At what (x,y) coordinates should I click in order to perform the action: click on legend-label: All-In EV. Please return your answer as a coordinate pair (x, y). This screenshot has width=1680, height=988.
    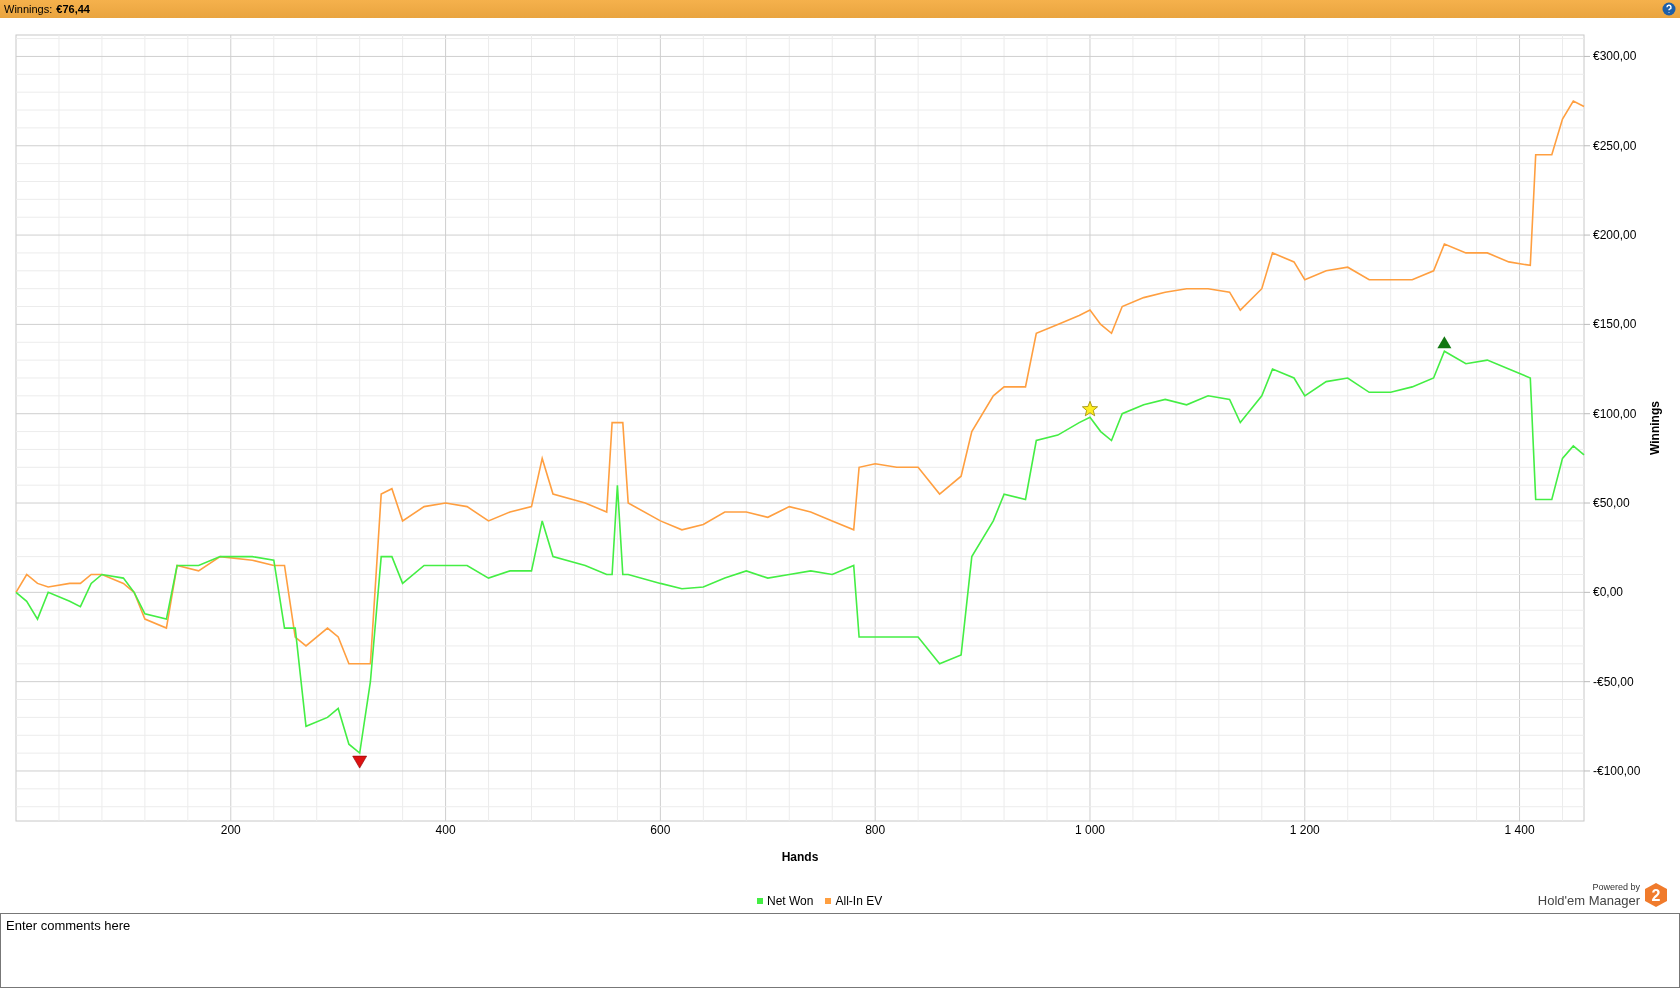
    Looking at the image, I should click on (859, 901).